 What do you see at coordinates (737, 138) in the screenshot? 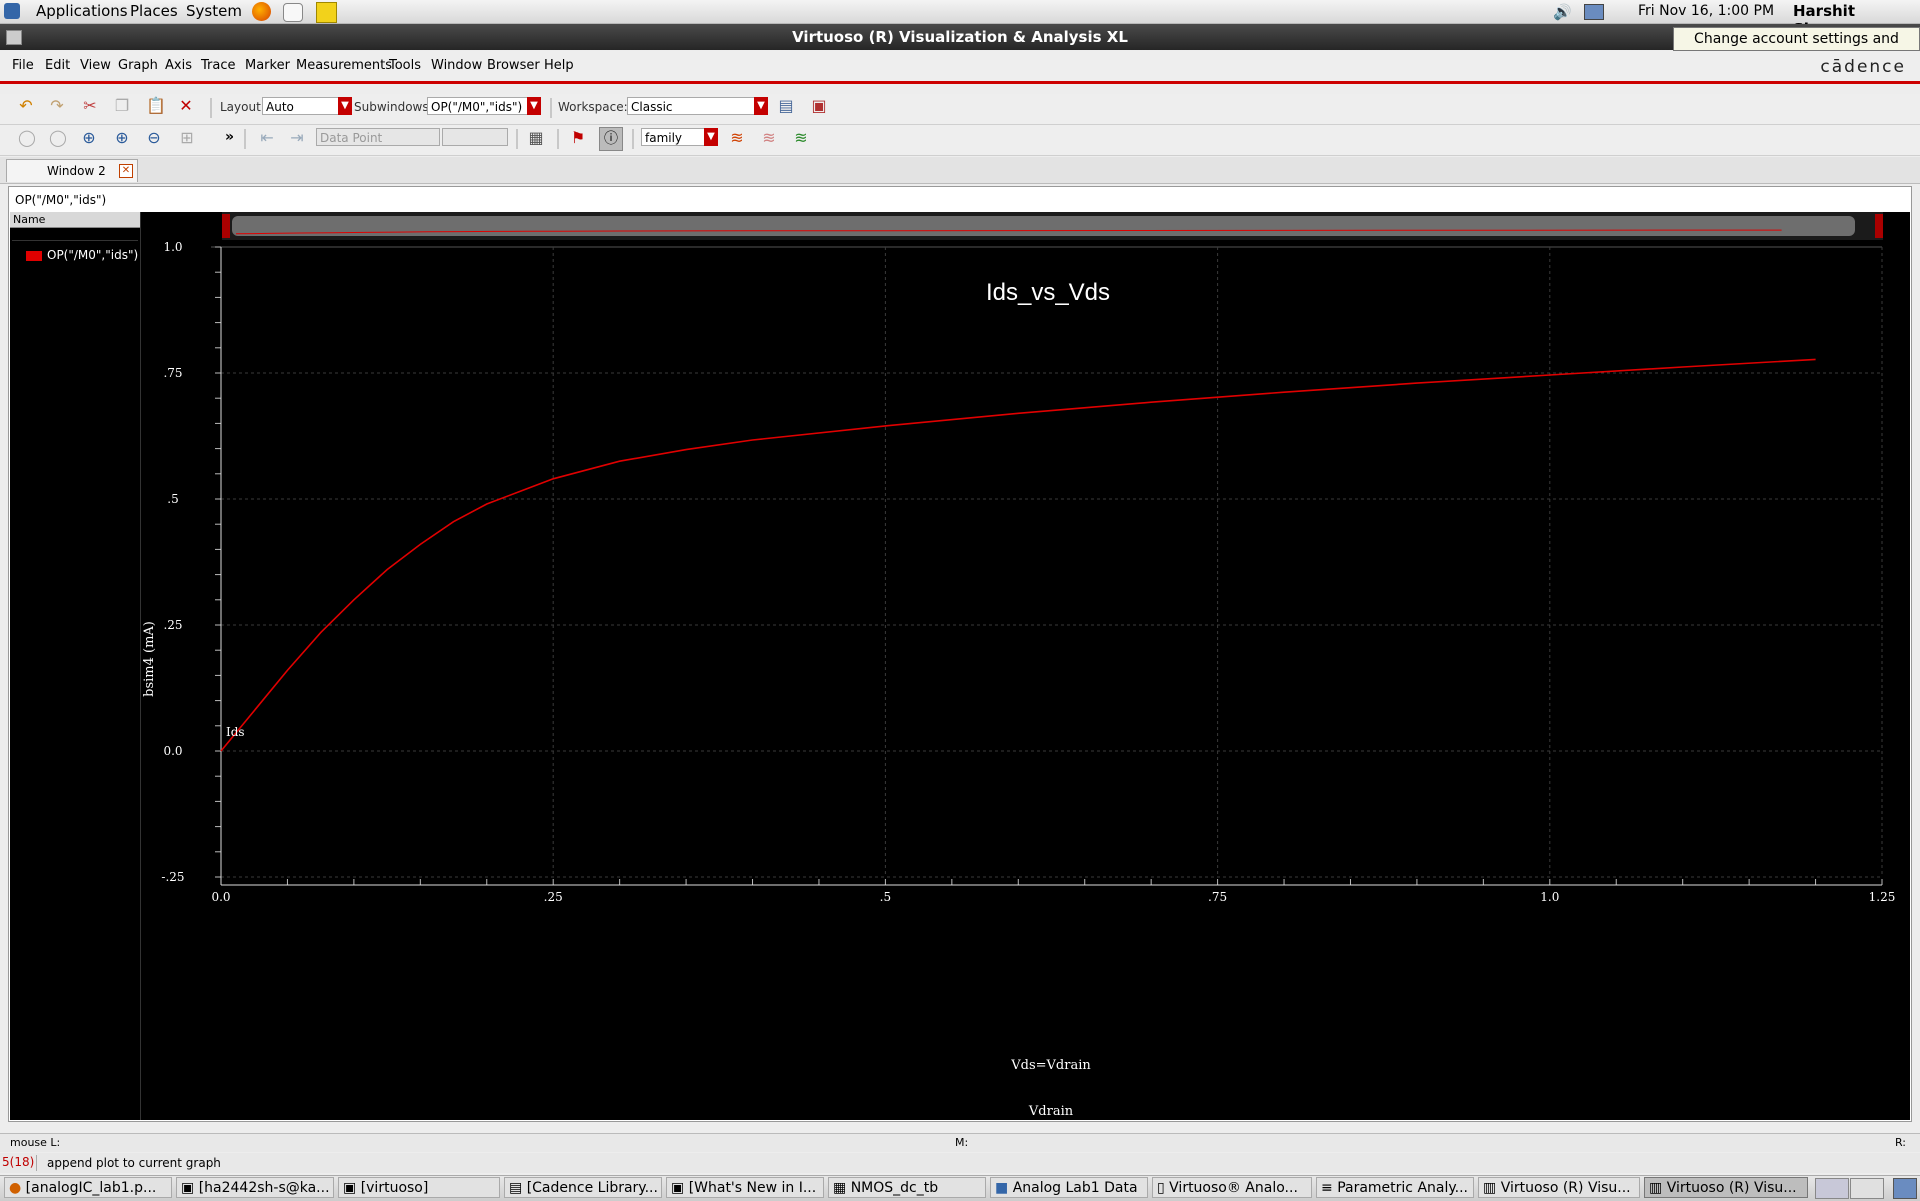
I see `family-waves-icon: ≋` at bounding box center [737, 138].